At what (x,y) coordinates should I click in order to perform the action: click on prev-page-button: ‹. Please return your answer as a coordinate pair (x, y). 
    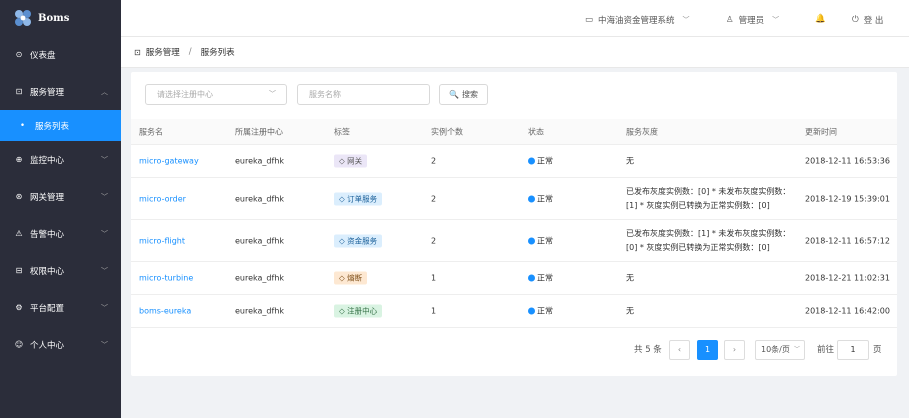
    Looking at the image, I should click on (679, 350).